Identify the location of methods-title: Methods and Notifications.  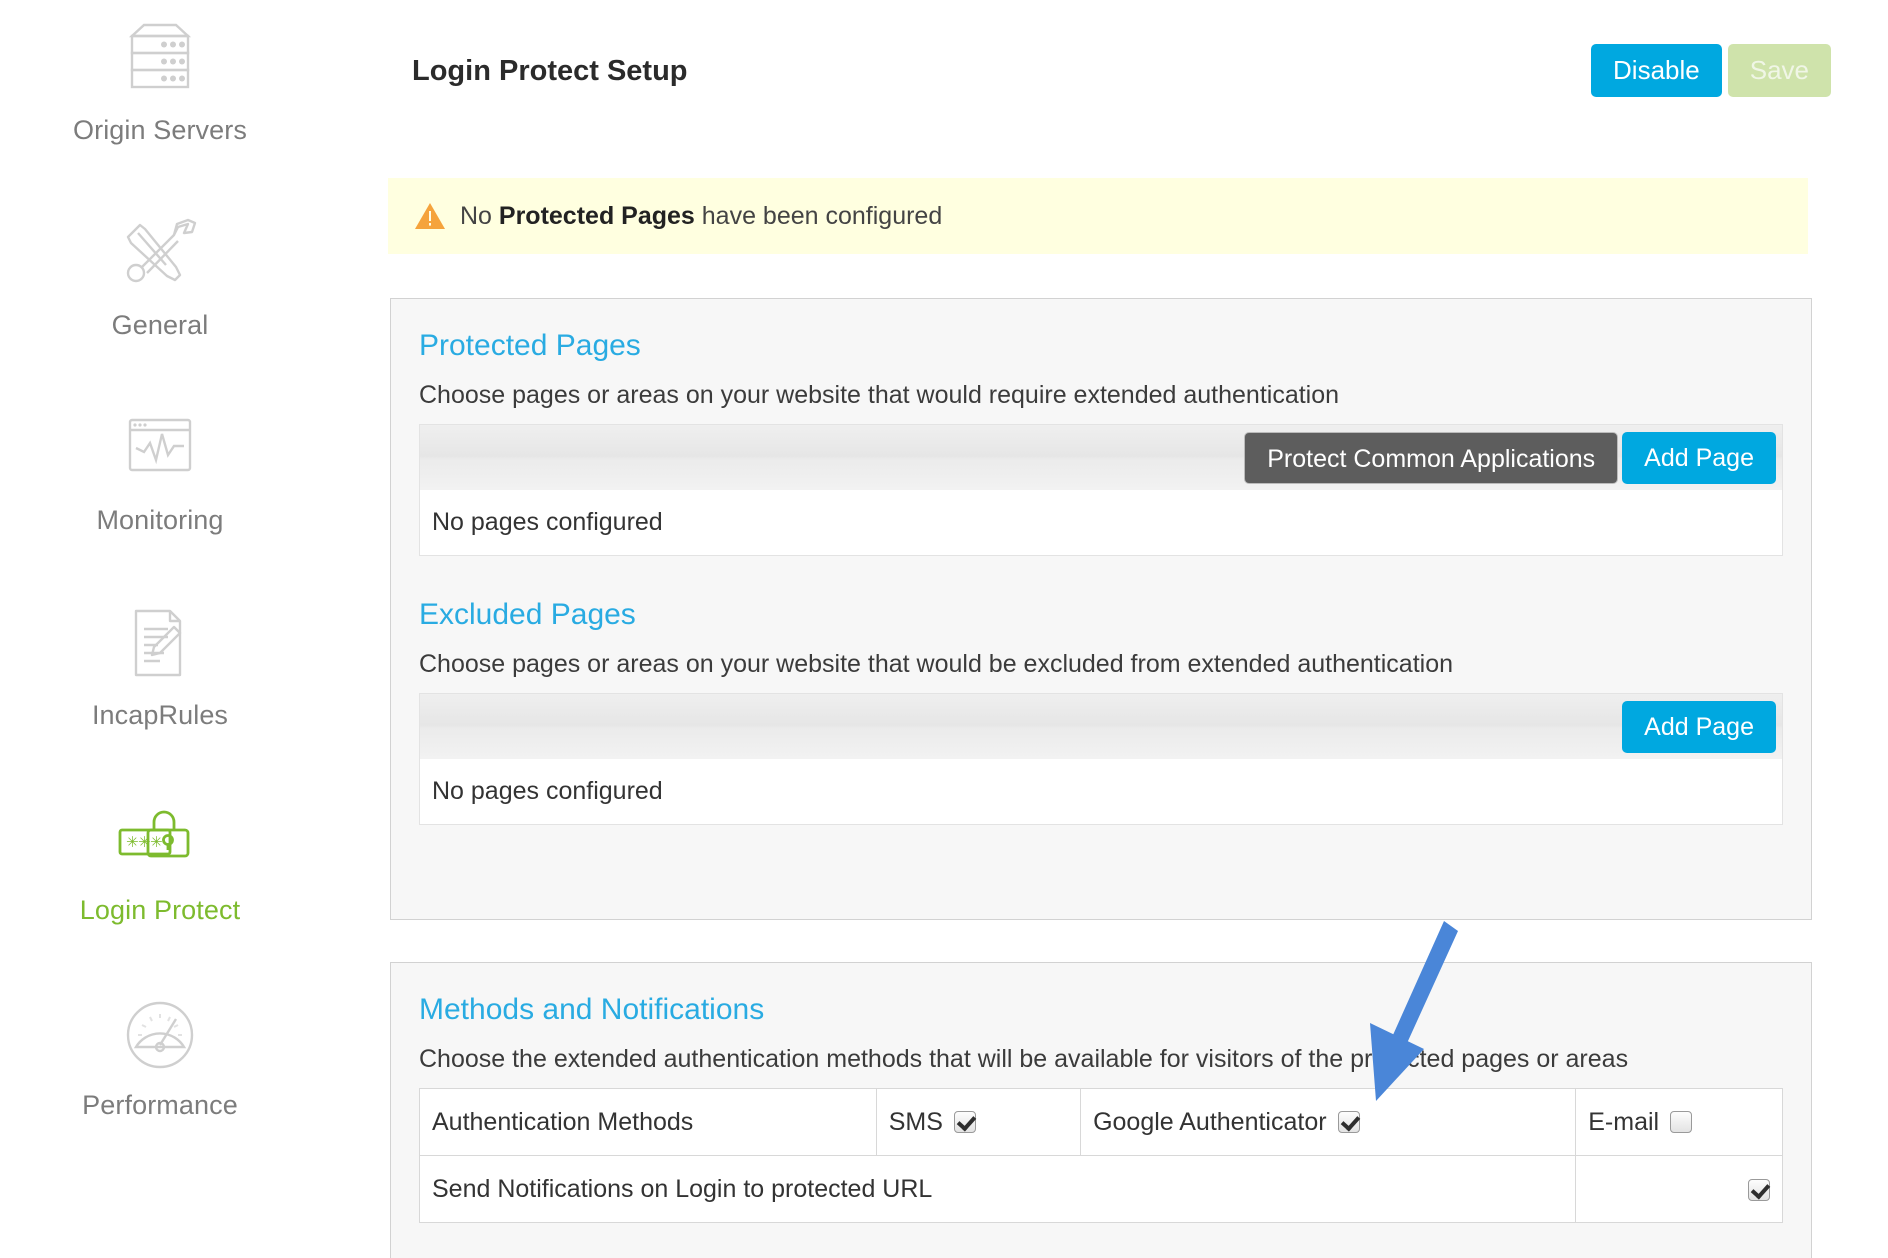
(592, 1009).